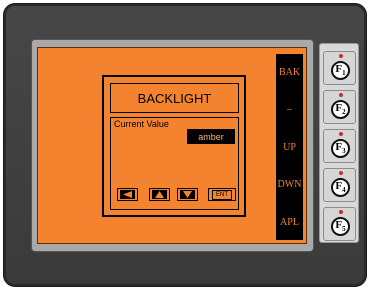  I want to click on softkey-strip: BAK – UP DWN APL, so click(289, 147).